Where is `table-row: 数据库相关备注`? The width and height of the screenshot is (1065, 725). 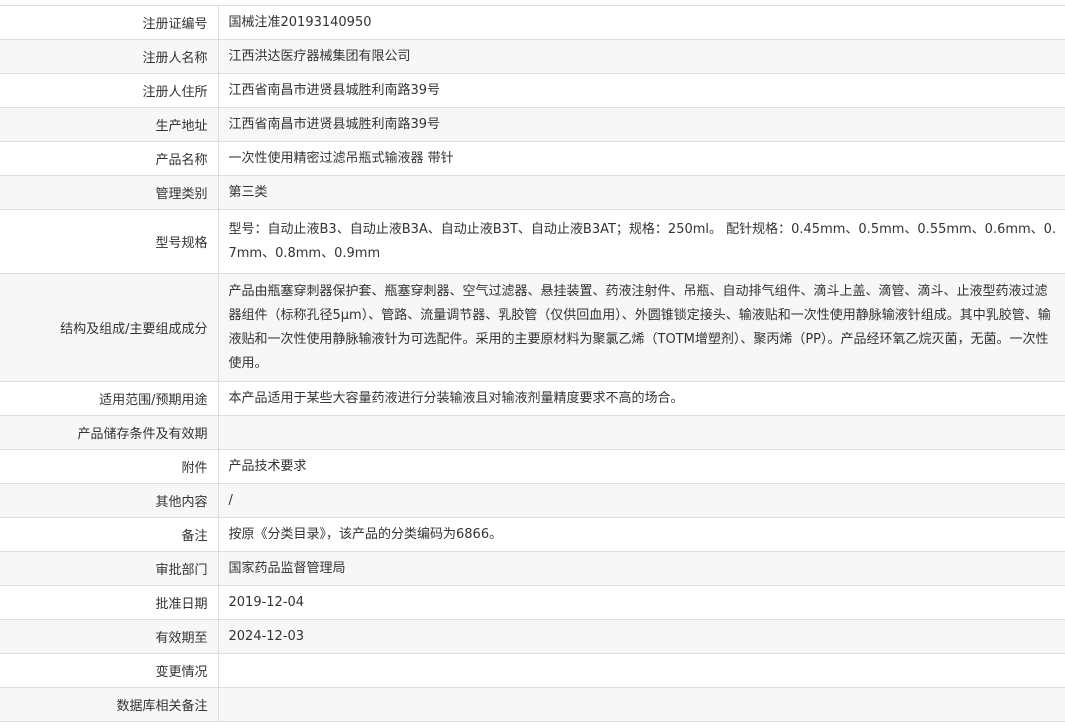
table-row: 数据库相关备注 is located at coordinates (532, 704).